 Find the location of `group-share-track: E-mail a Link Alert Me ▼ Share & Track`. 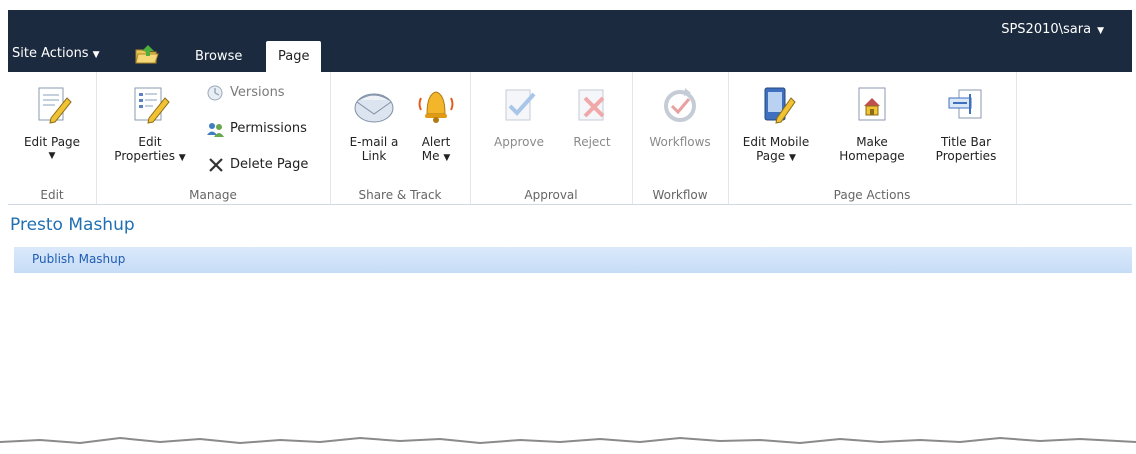

group-share-track: E-mail a Link Alert Me ▼ Share & Track is located at coordinates (400, 138).